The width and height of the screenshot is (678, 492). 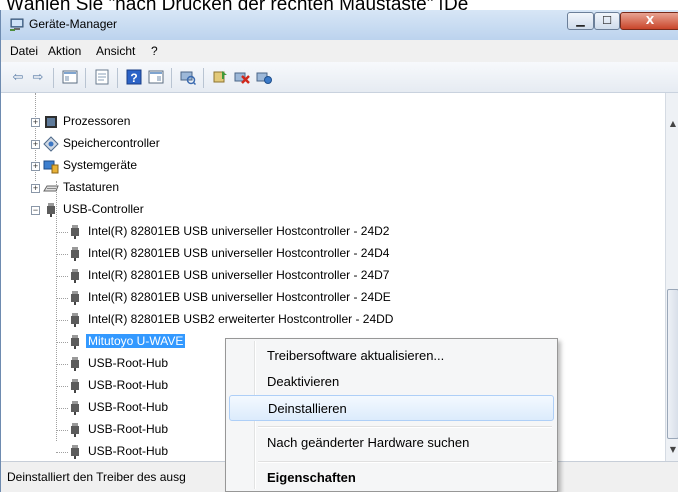 I want to click on forward-arrow-icon: ⇨, so click(x=38, y=77).